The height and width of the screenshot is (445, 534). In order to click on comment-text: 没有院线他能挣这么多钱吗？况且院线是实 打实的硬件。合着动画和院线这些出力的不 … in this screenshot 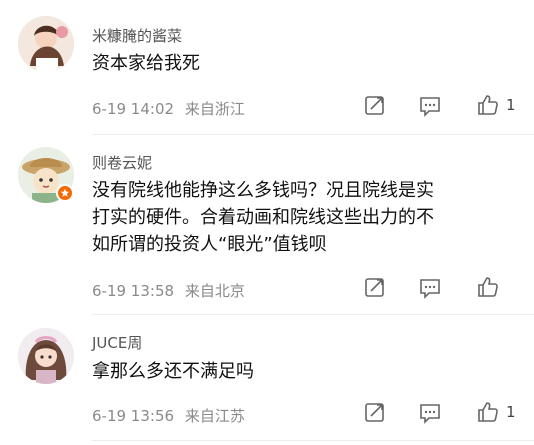, I will do `click(307, 217)`.